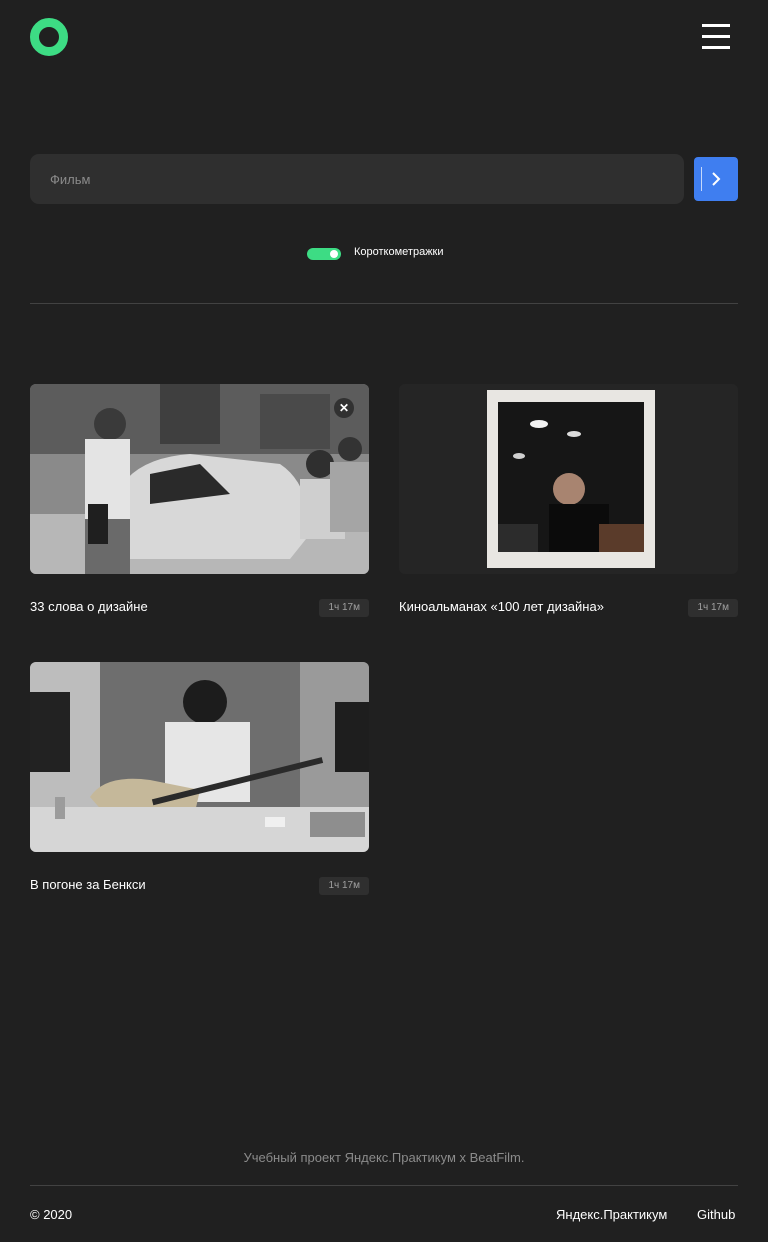 Image resolution: width=768 pixels, height=1242 pixels. Describe the element at coordinates (716, 37) in the screenshot. I see `hamburger-menu-icon` at that location.